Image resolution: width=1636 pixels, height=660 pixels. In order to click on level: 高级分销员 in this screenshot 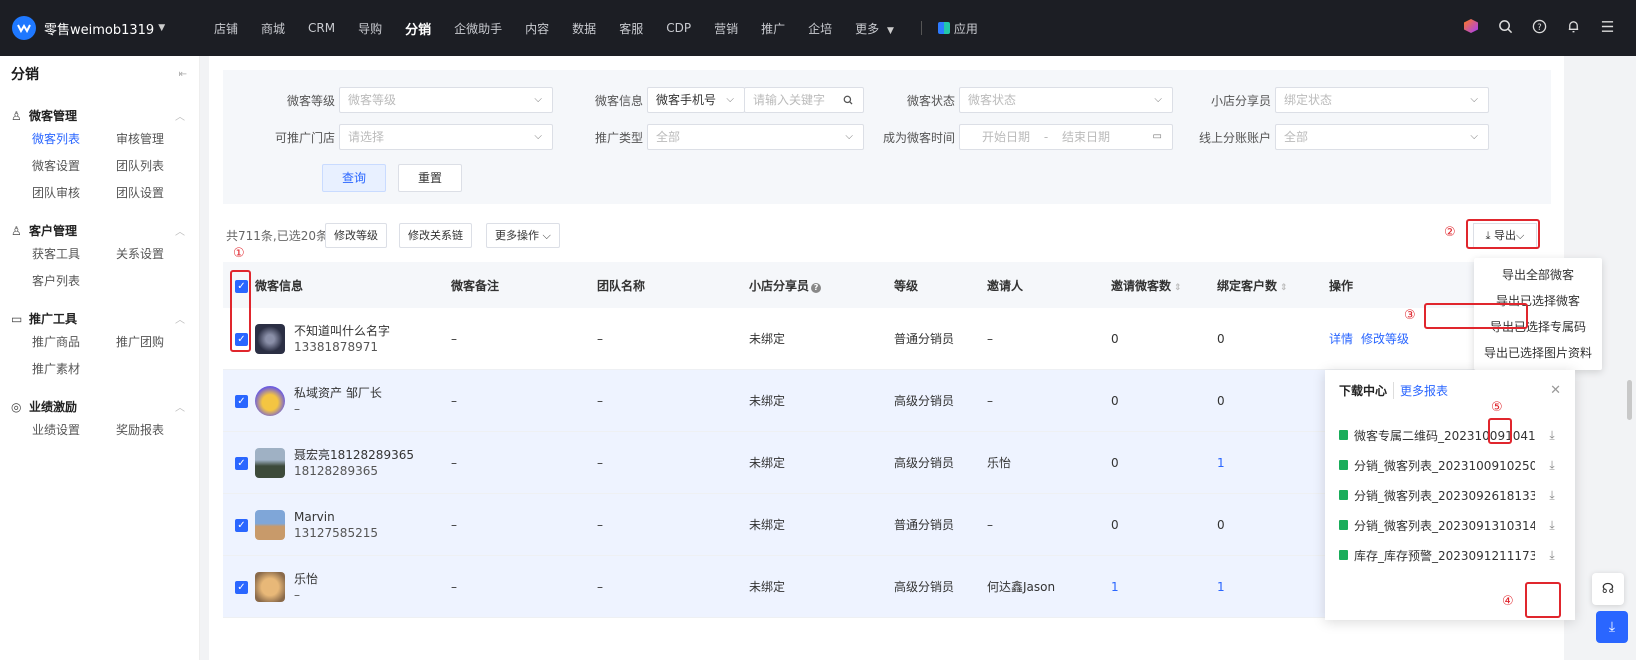, I will do `click(924, 401)`.